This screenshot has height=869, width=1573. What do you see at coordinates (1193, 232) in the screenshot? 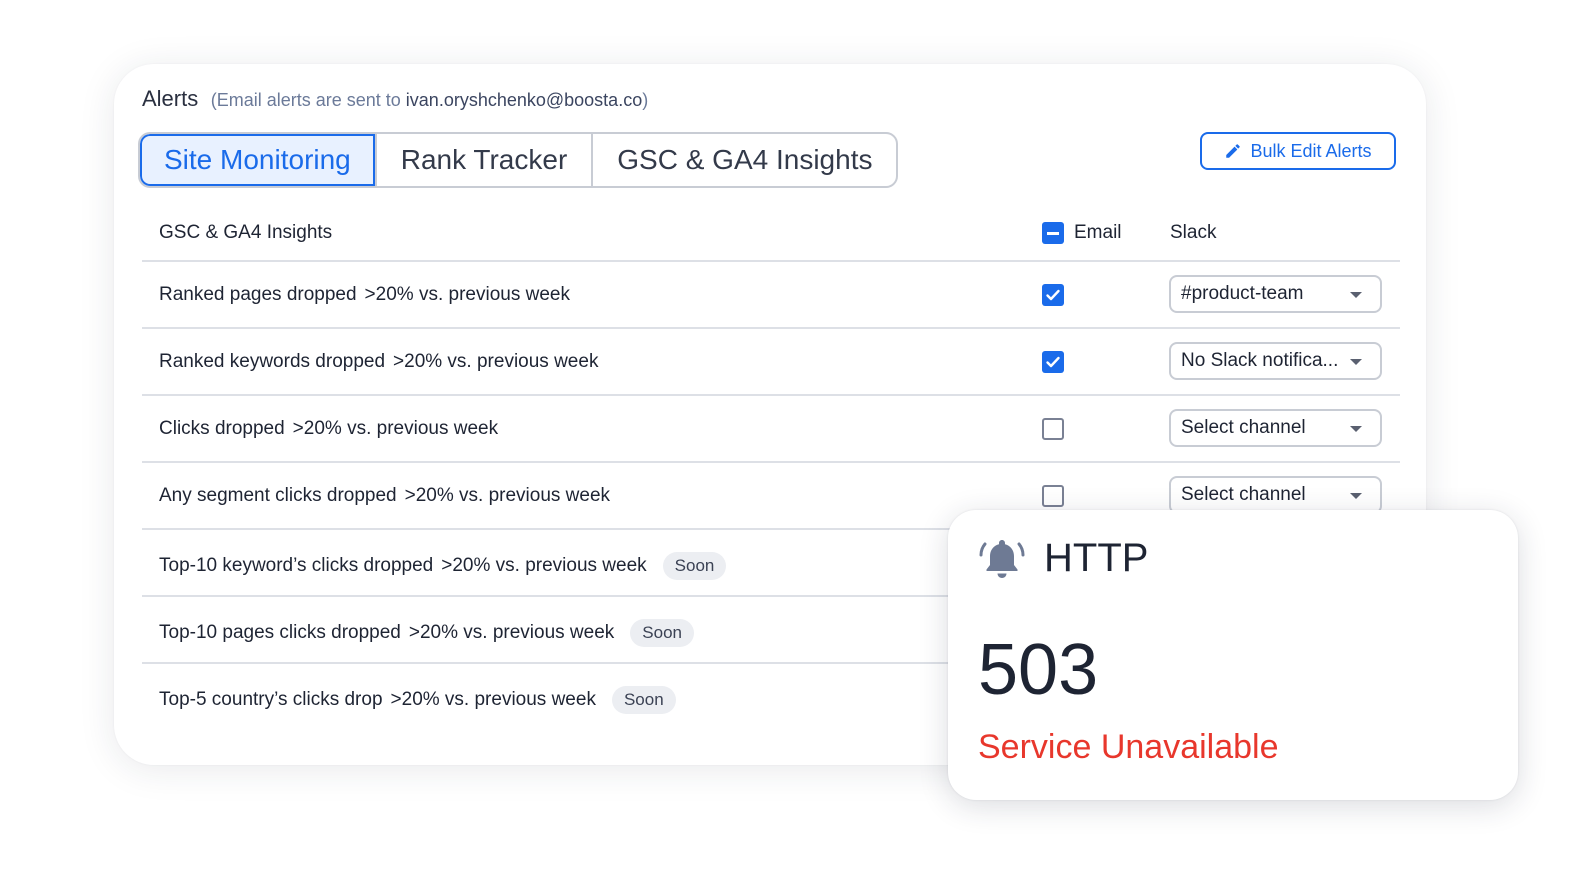
I see `slack-column-header: Slack` at bounding box center [1193, 232].